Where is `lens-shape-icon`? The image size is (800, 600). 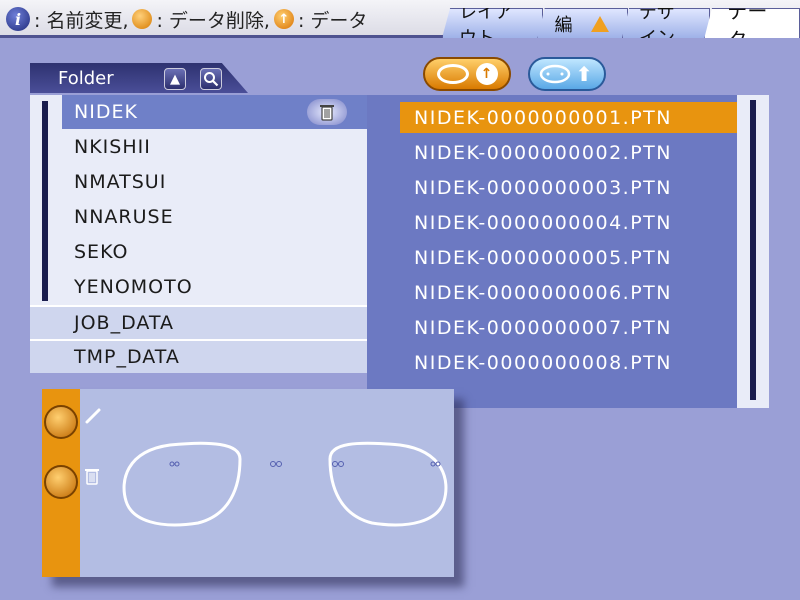
lens-shape-icon is located at coordinates (452, 74).